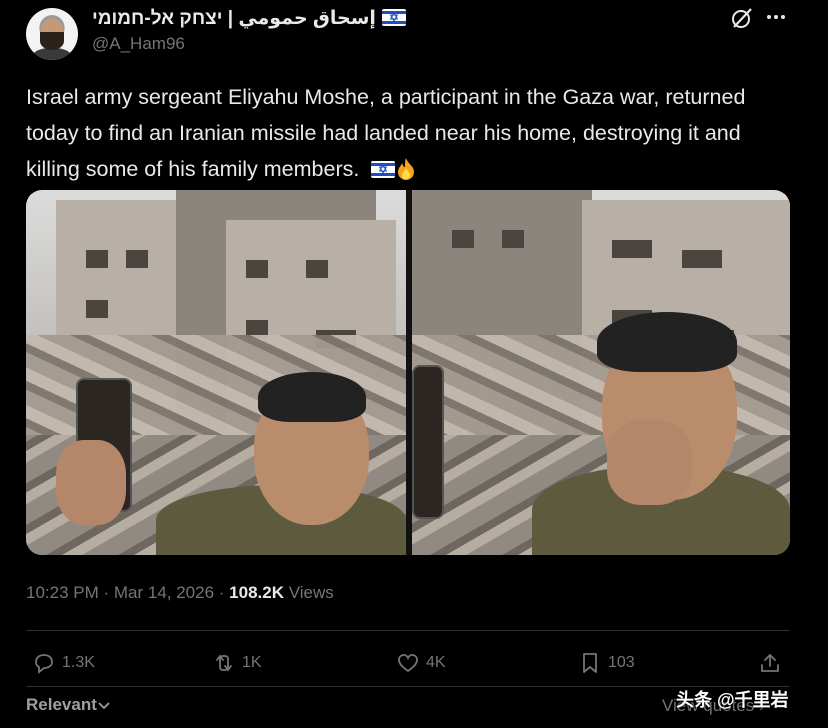 The height and width of the screenshot is (728, 828). Describe the element at coordinates (311, 592) in the screenshot. I see `views-label: Views` at that location.